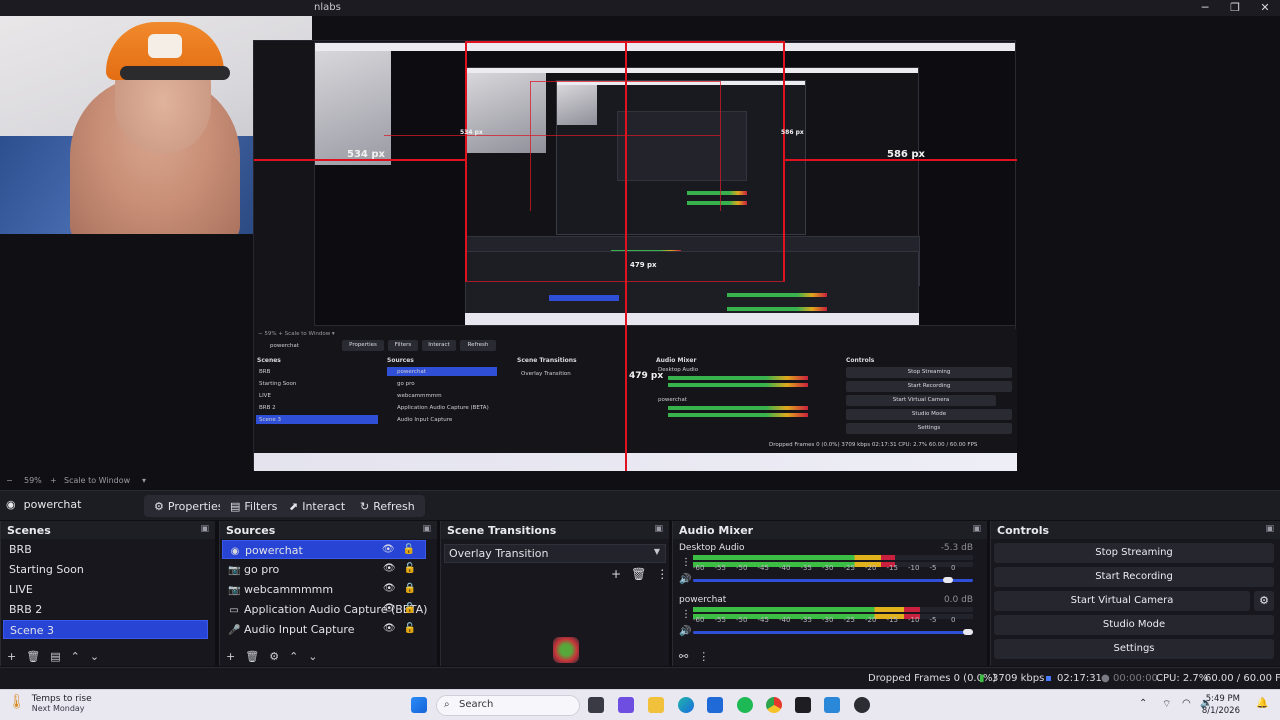 The width and height of the screenshot is (1280, 720). Describe the element at coordinates (1143, 703) in the screenshot. I see `chevron-up-icon: ⌃` at that location.